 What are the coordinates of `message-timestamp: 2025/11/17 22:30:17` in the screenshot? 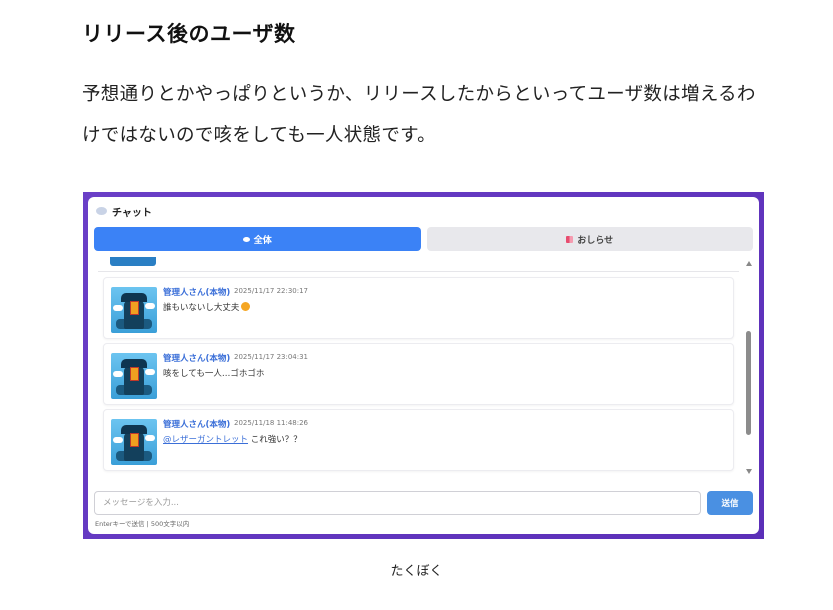 It's located at (271, 291).